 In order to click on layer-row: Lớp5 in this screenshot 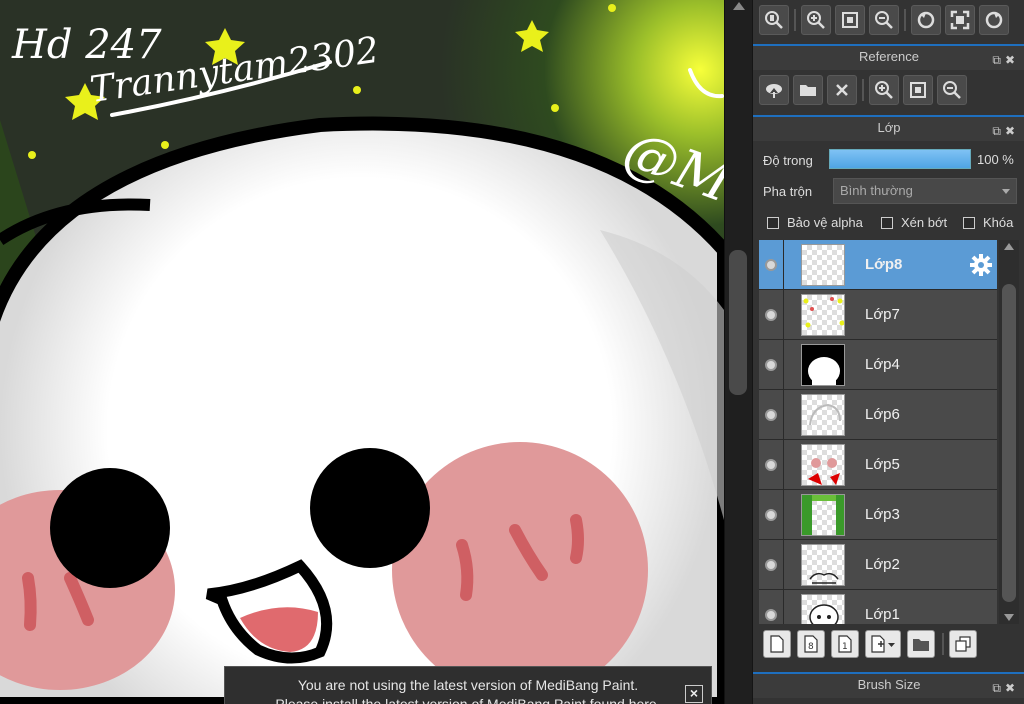, I will do `click(878, 465)`.